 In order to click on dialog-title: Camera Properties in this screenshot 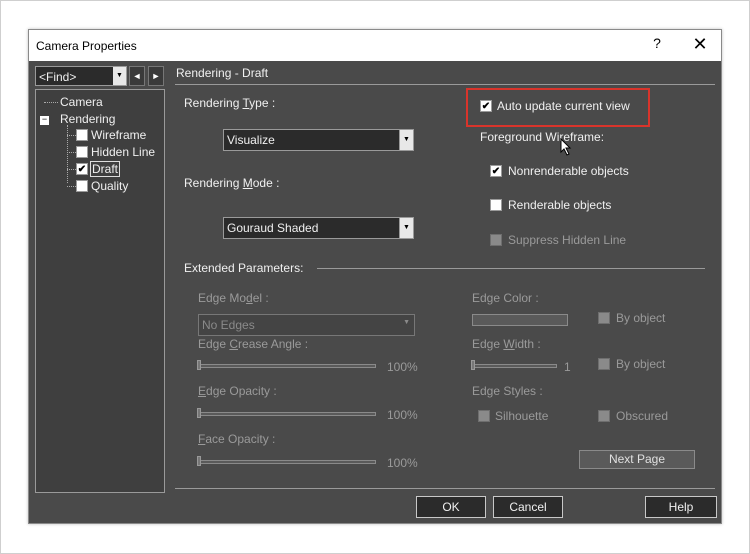, I will do `click(86, 46)`.